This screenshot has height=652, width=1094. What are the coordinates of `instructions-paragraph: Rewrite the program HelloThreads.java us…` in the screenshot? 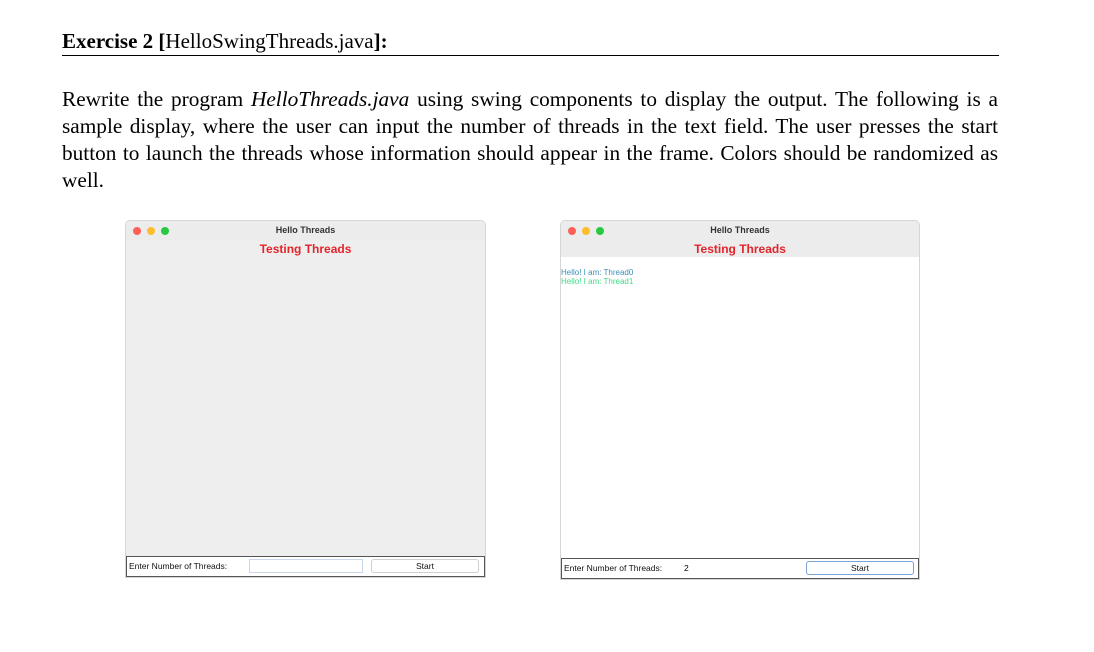 It's located at (530, 140).